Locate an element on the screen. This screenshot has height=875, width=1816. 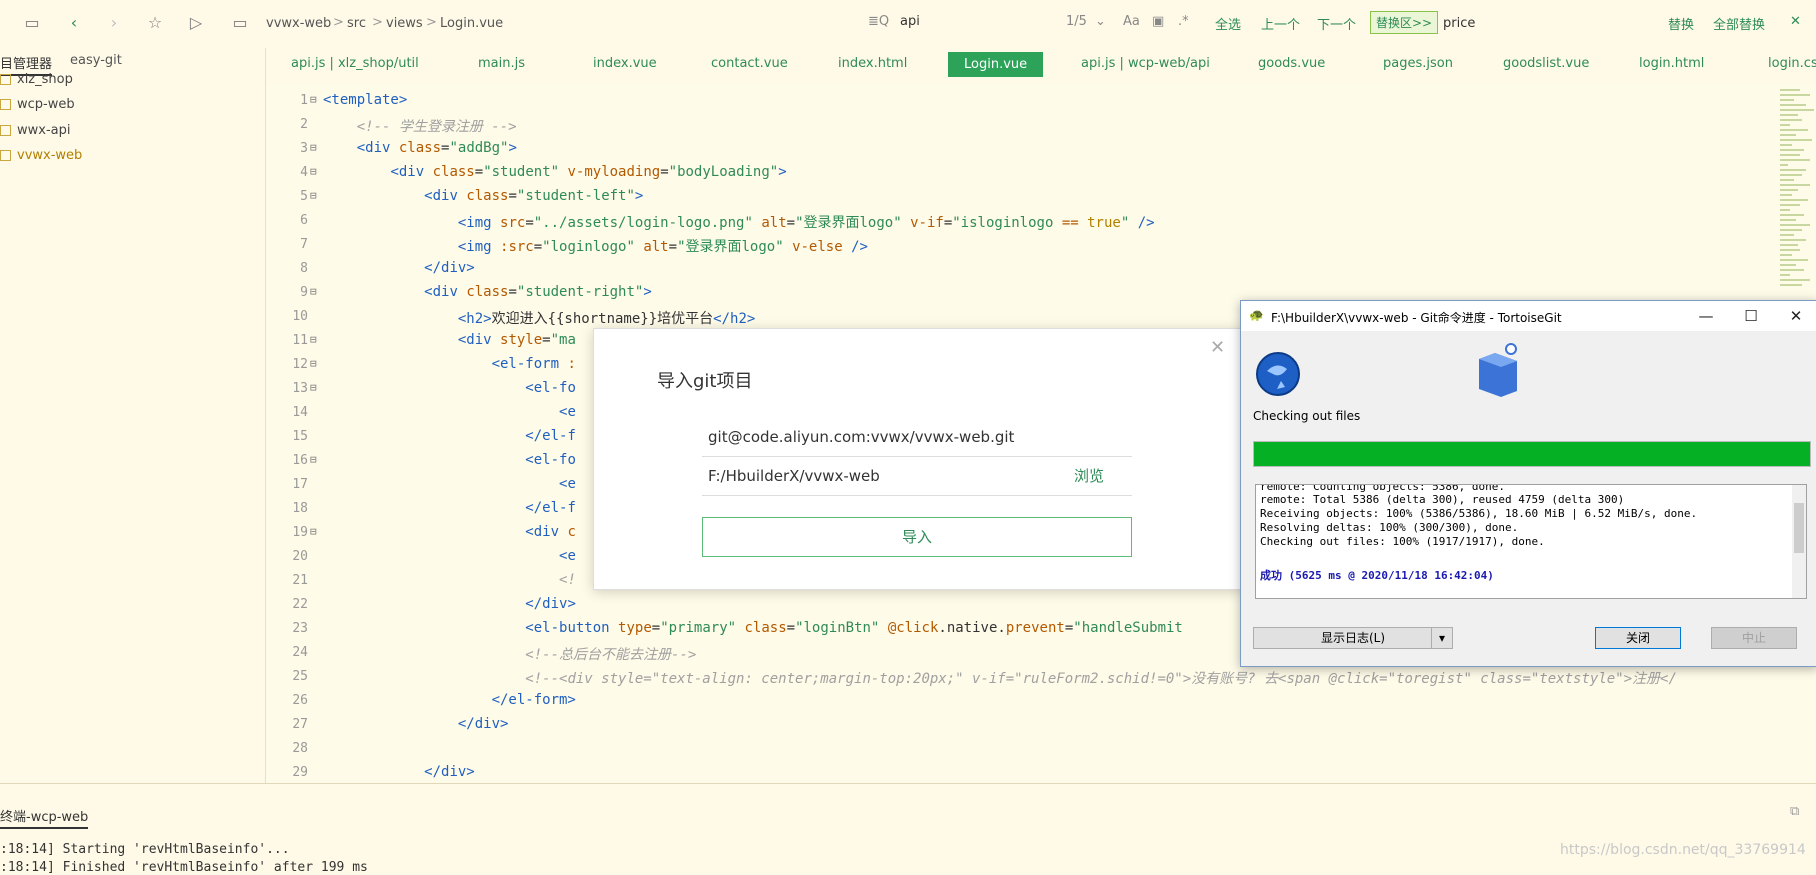
tab-goodslist-vue: goodslist.vue is located at coordinates (1546, 63).